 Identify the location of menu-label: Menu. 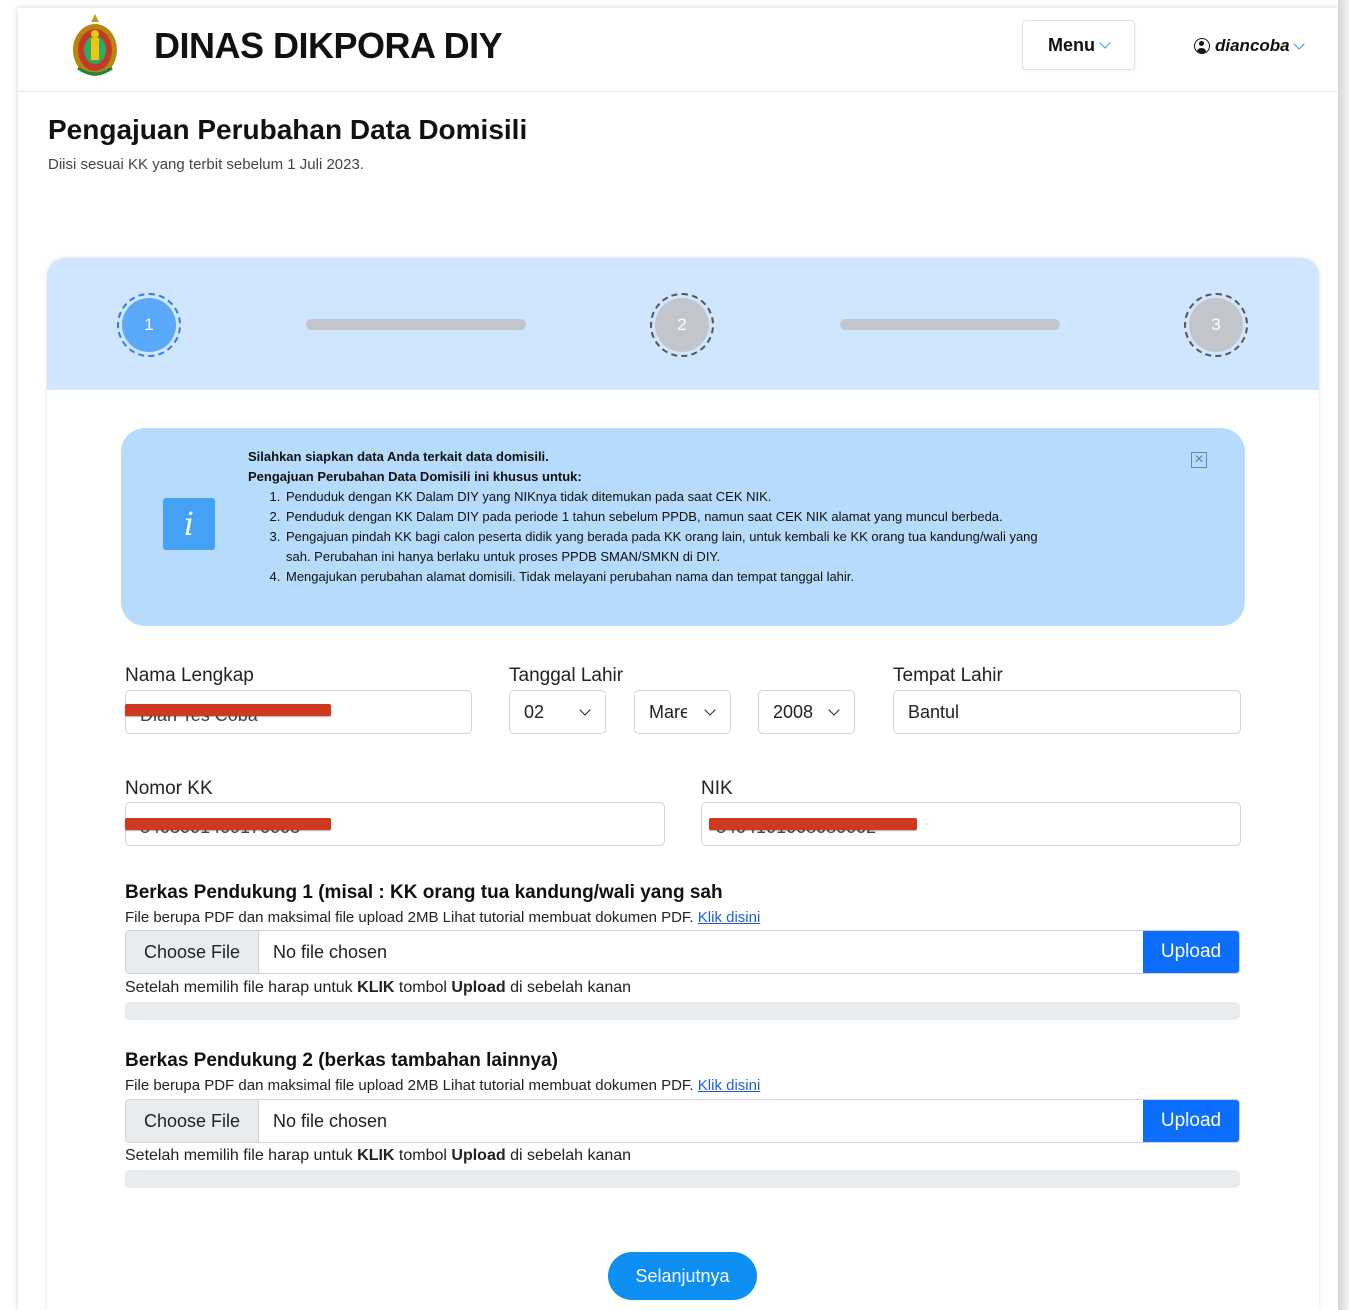
(1071, 44).